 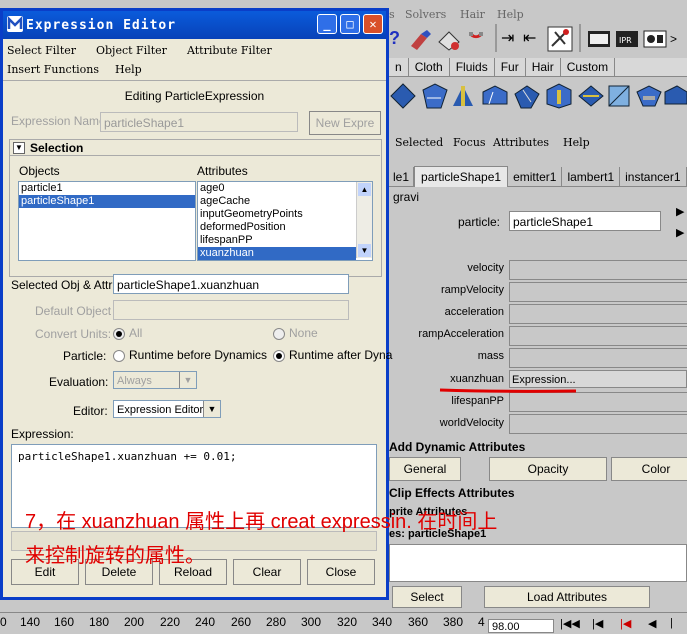 What do you see at coordinates (675, 96) in the screenshot?
I see `volume-axis-icon` at bounding box center [675, 96].